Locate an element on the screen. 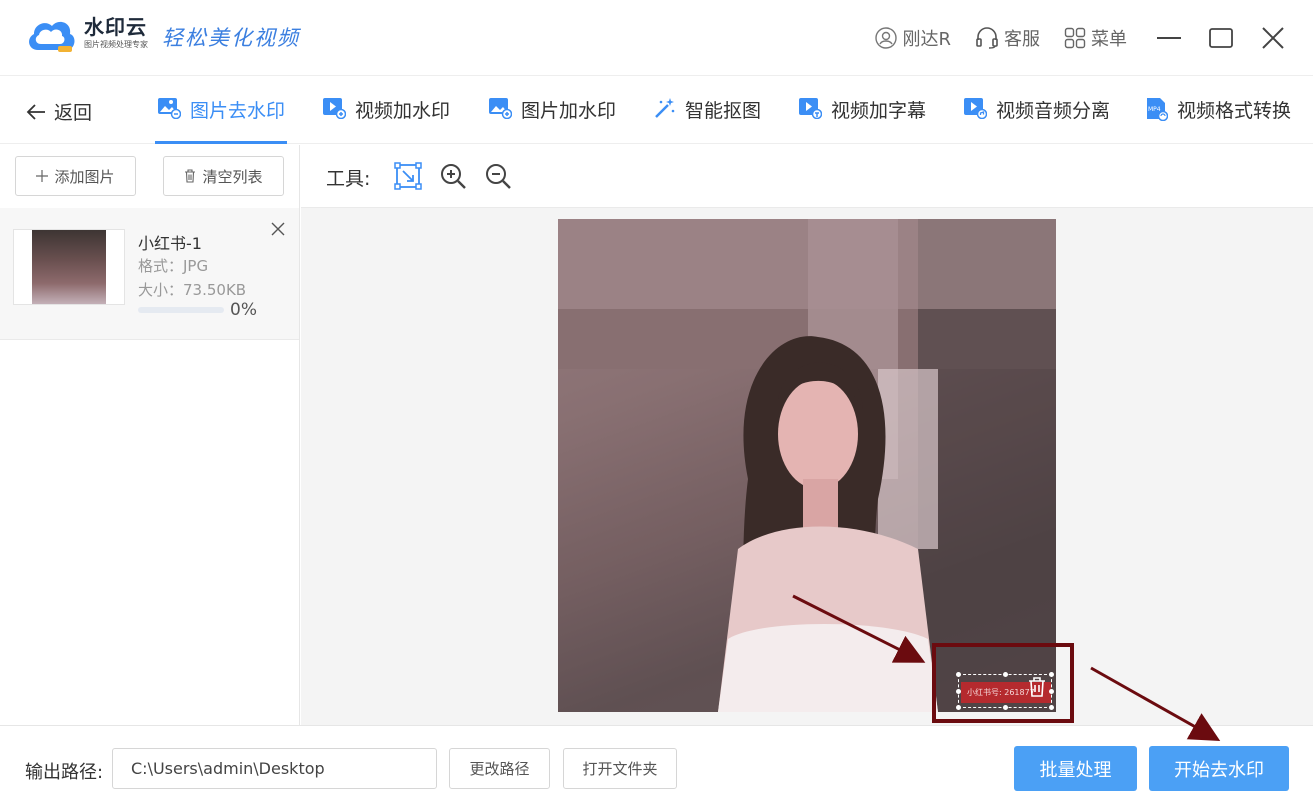 The width and height of the screenshot is (1313, 809). maximize-icon is located at coordinates (1221, 38).